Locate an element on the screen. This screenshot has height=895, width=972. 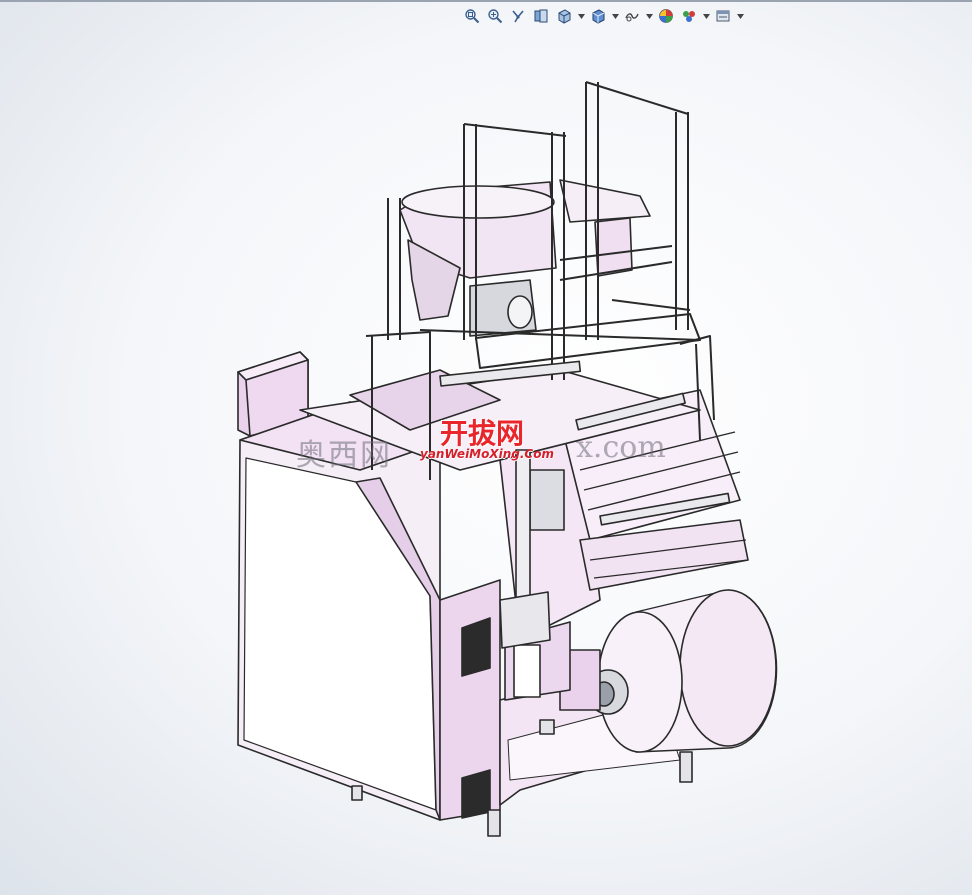
apply-scene-button is located at coordinates (689, 16).